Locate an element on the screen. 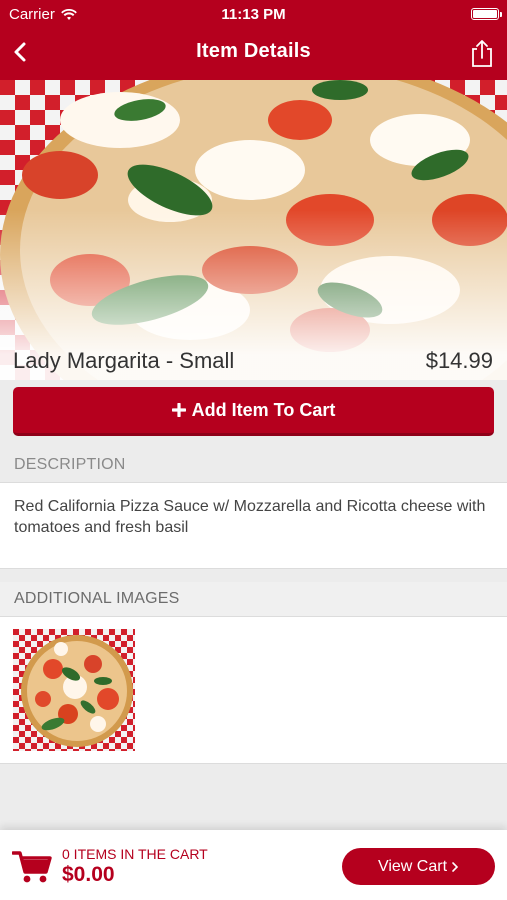  page-title: Item Details is located at coordinates (253, 51).